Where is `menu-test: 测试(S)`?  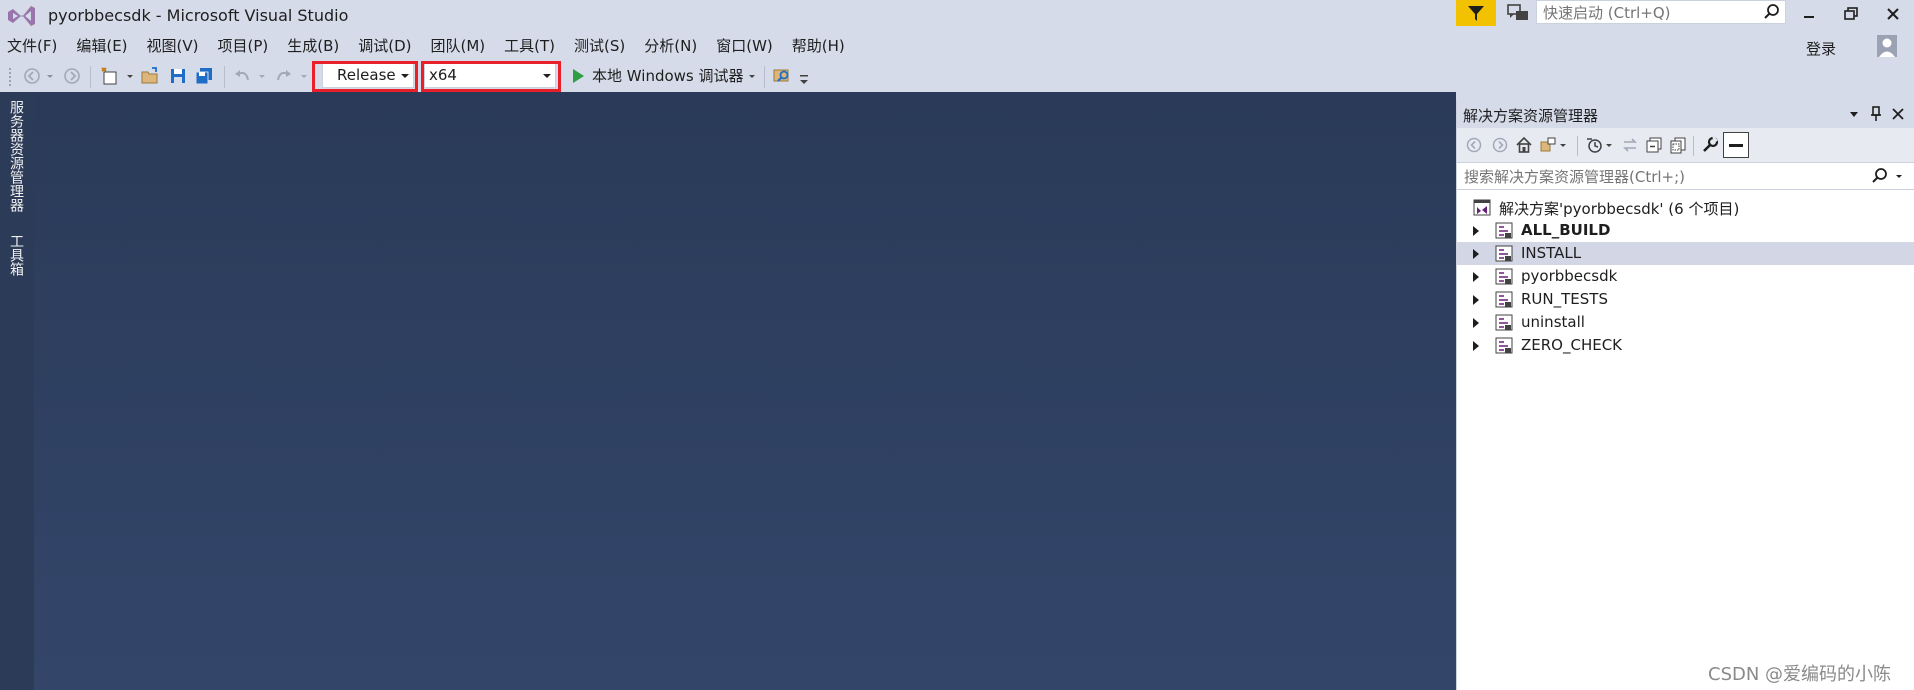 menu-test: 测试(S) is located at coordinates (602, 46).